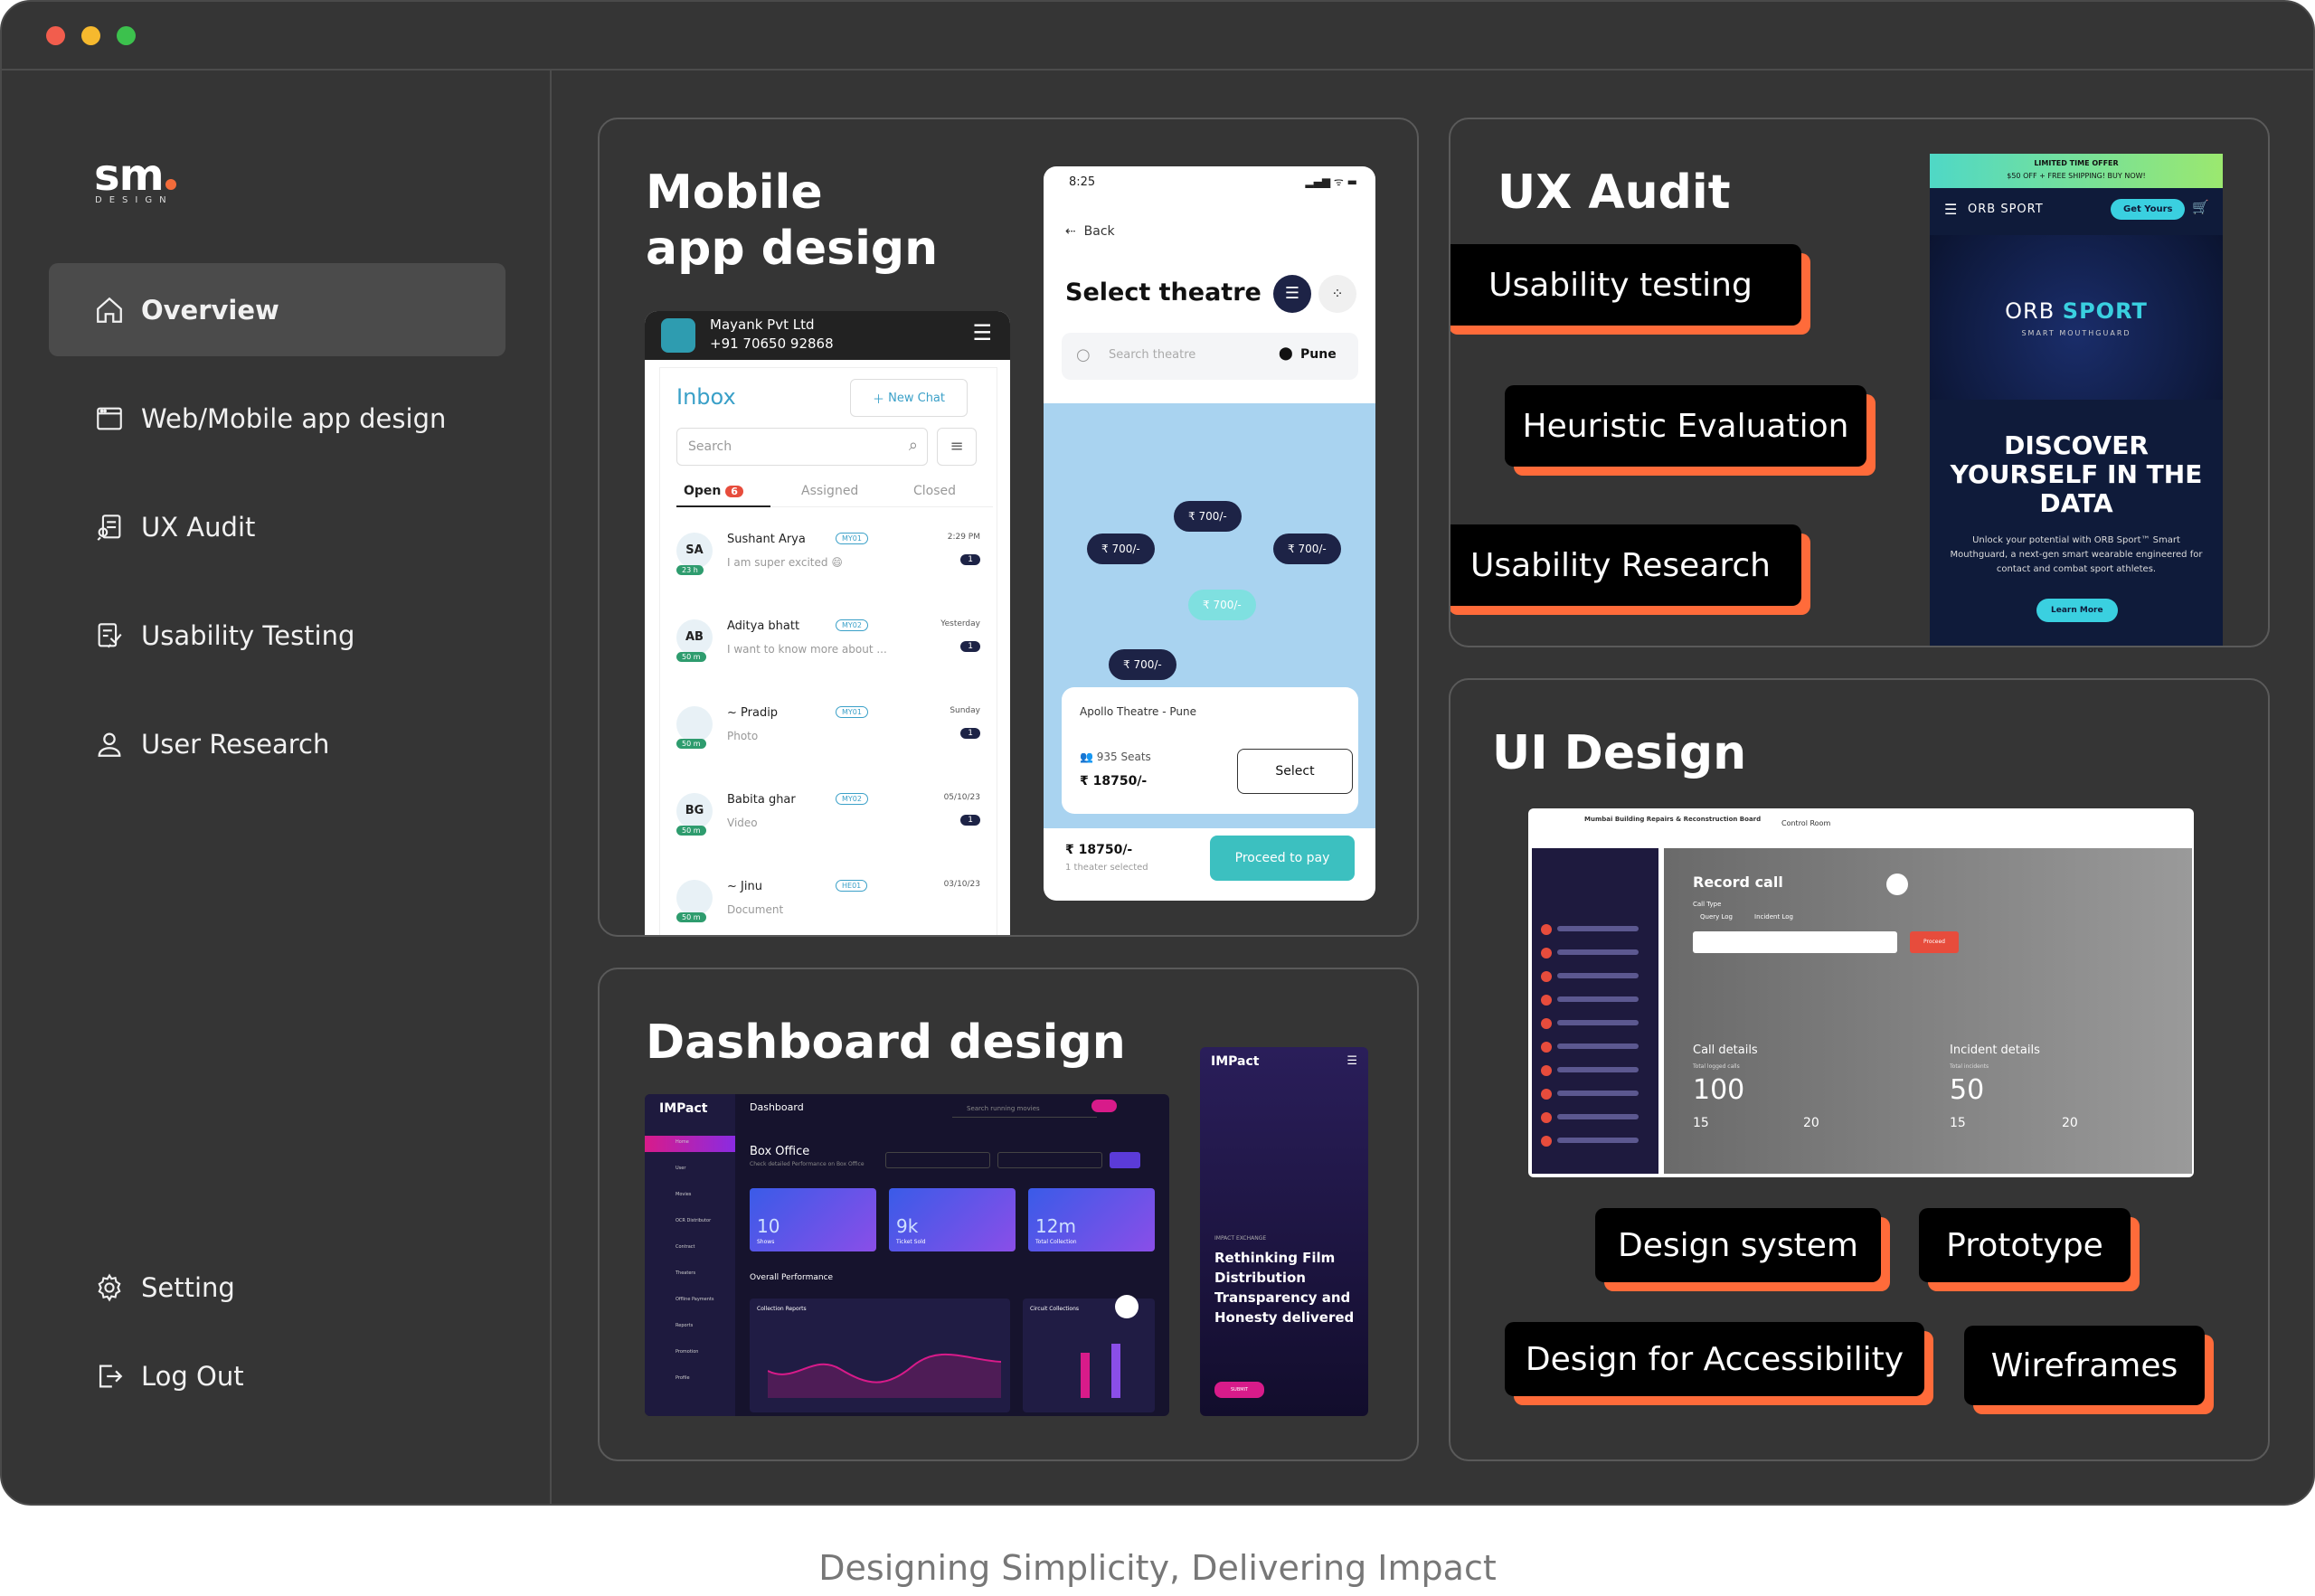  What do you see at coordinates (277, 527) in the screenshot?
I see `sidebar-item-ux-audit: UX Audit` at bounding box center [277, 527].